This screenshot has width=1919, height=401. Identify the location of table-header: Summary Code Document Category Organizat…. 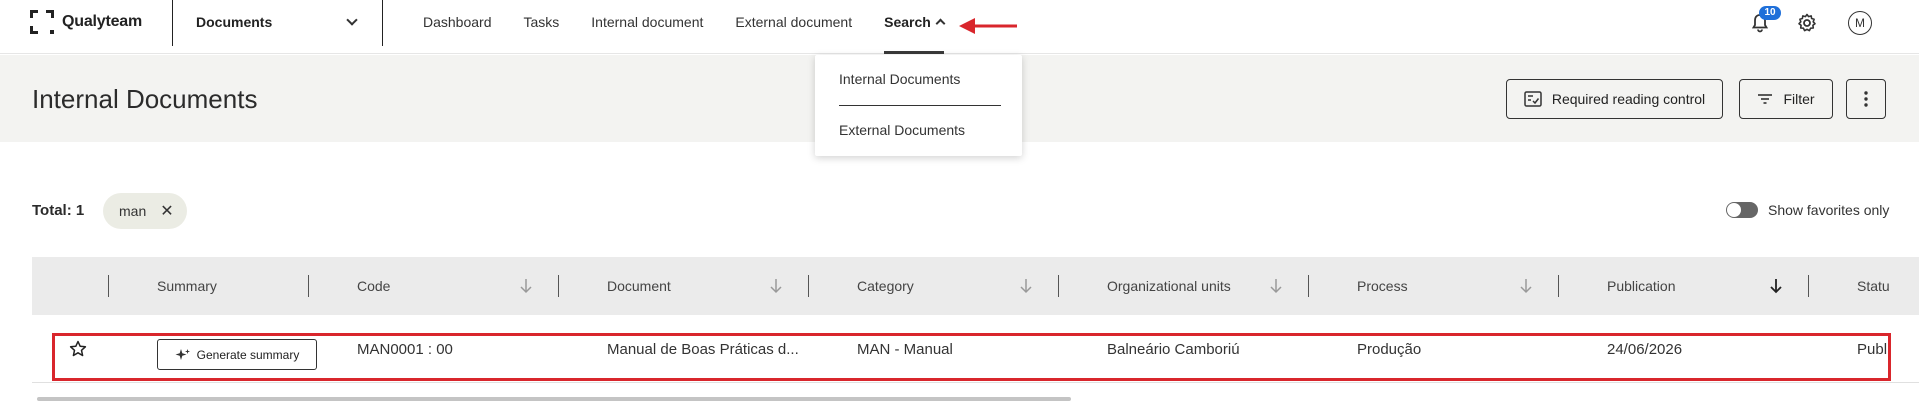
(975, 286).